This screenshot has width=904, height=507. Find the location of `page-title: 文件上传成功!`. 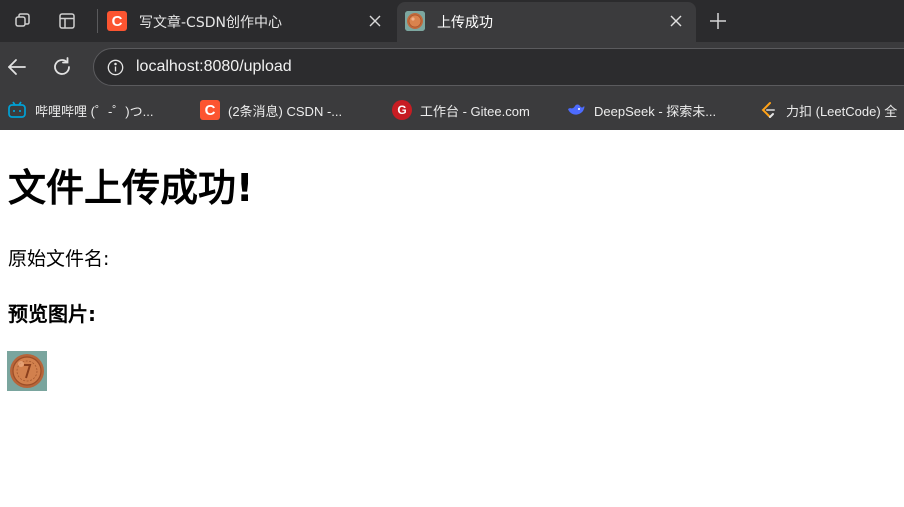

page-title: 文件上传成功! is located at coordinates (131, 188).